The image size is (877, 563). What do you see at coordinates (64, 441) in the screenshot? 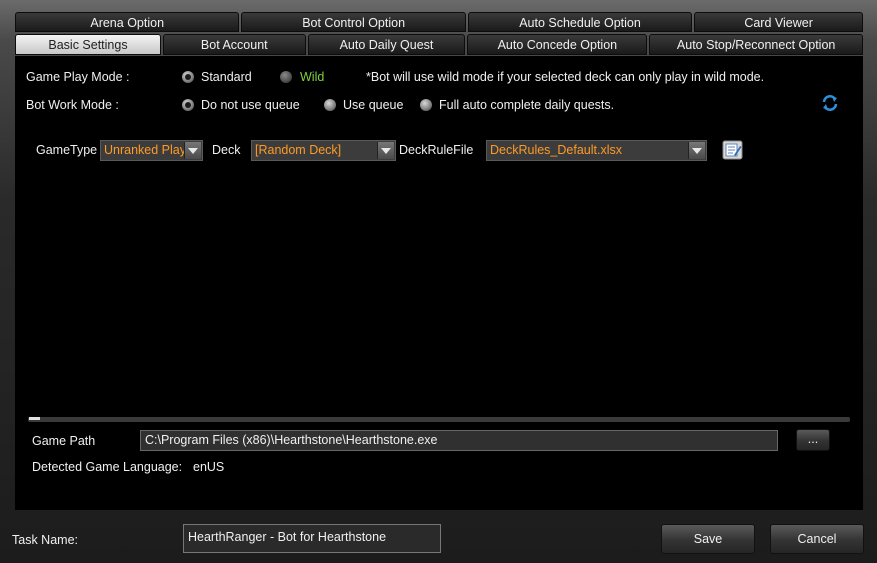
I see `game-path-label: Game Path` at bounding box center [64, 441].